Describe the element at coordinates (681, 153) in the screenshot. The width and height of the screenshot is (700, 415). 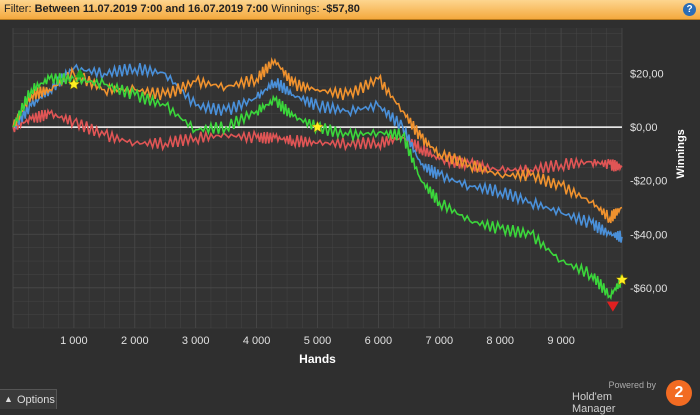
I see `y-axis-label: Winnings` at that location.